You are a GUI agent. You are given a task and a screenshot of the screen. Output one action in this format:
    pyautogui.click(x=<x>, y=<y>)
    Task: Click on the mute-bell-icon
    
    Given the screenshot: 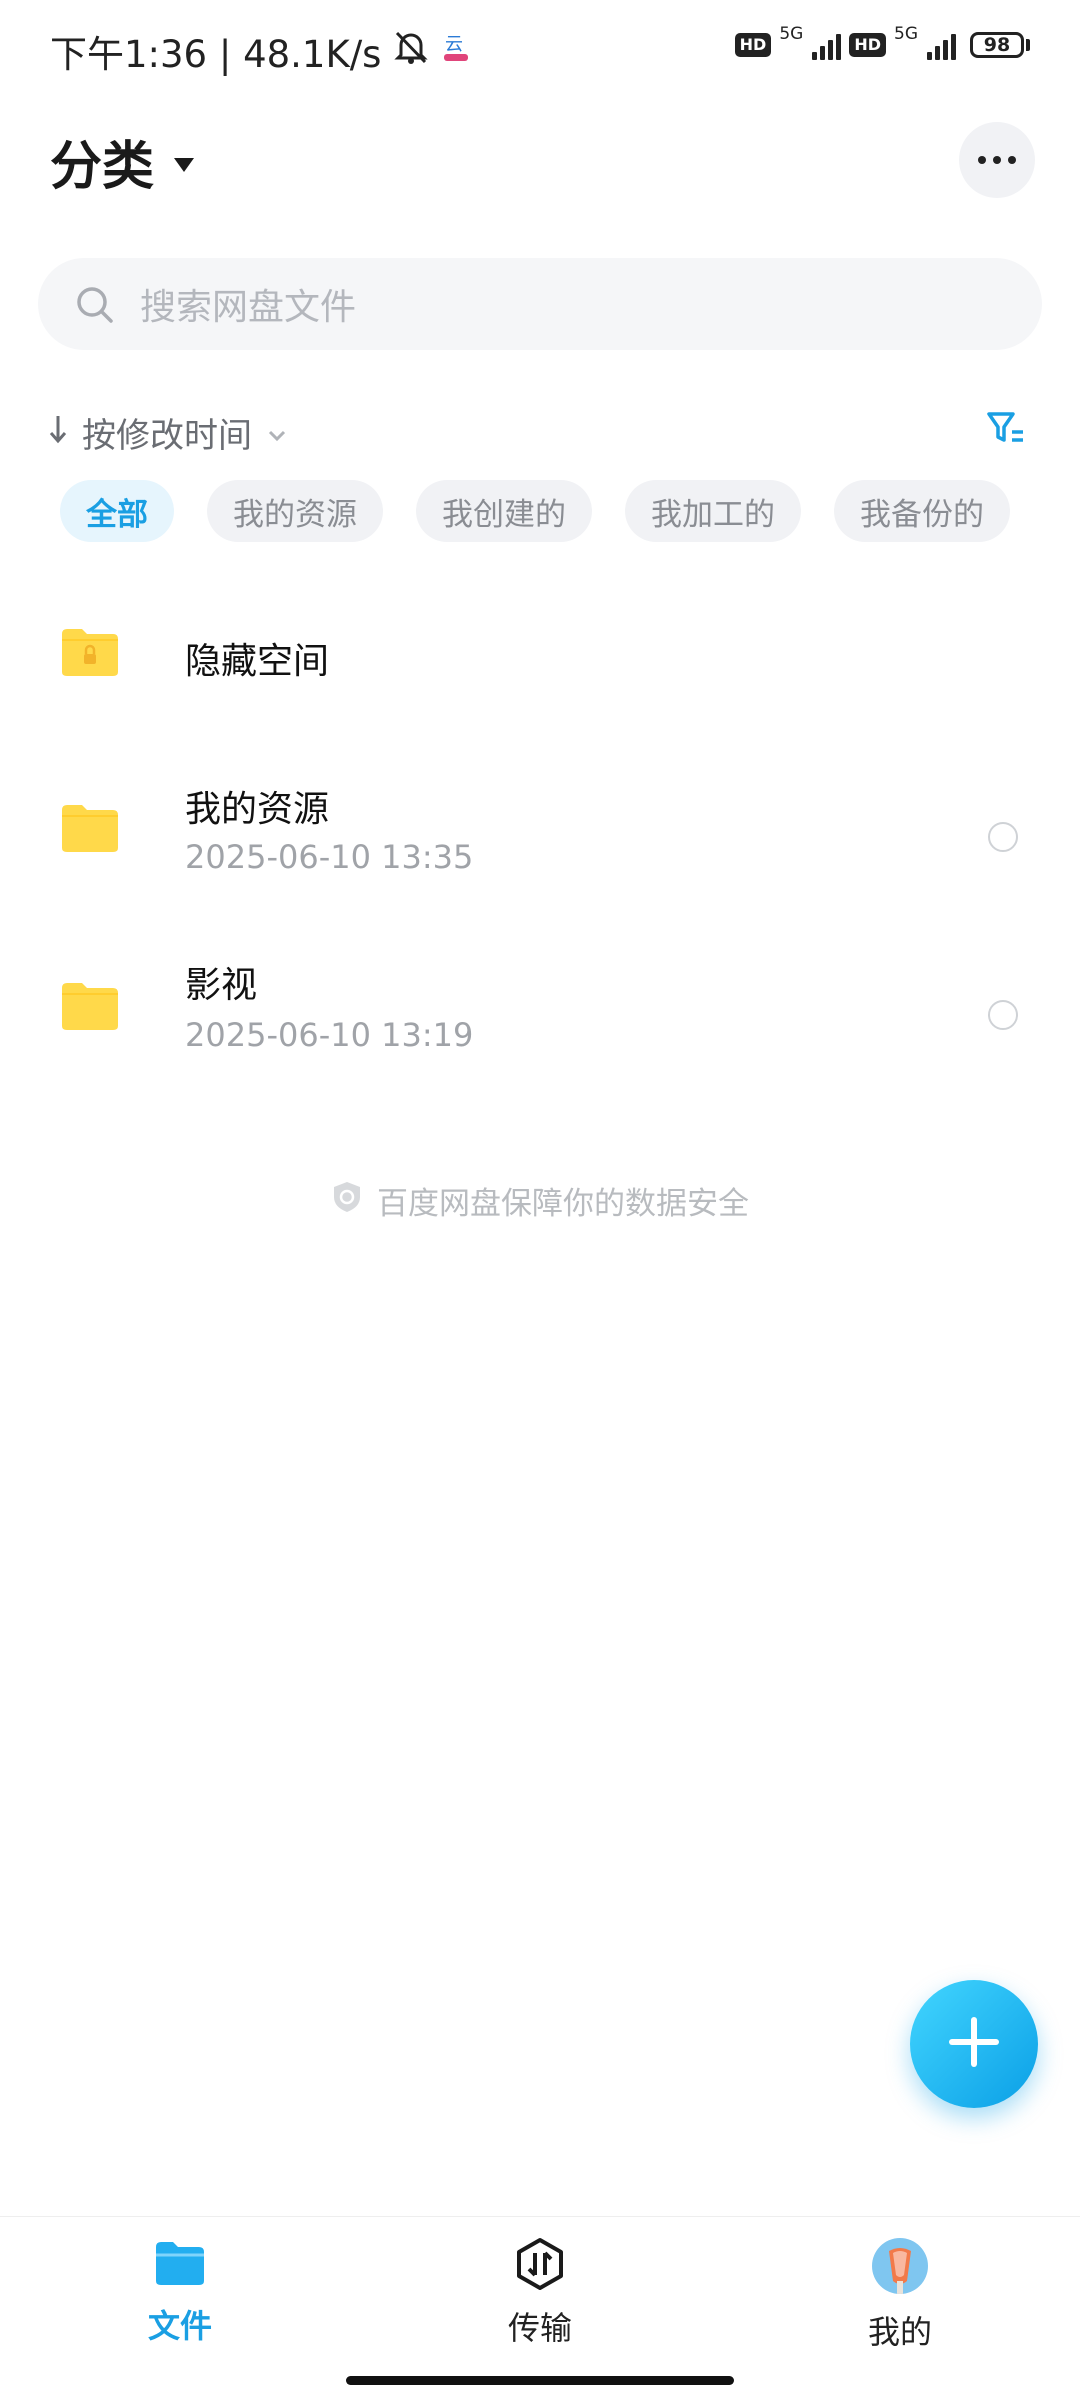 What is the action you would take?
    pyautogui.click(x=411, y=51)
    